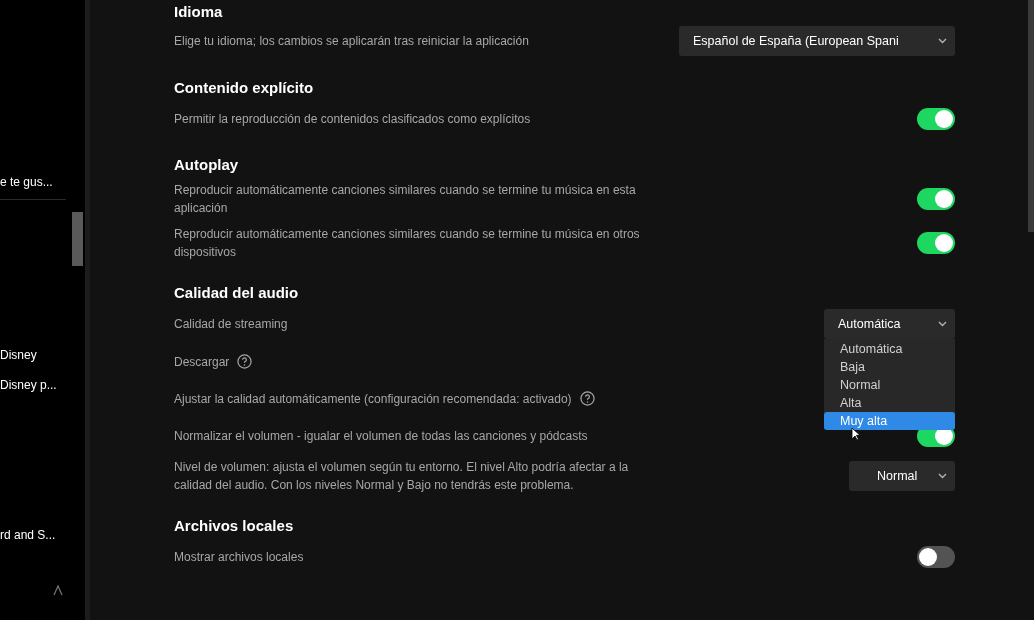 The image size is (1034, 620). I want to click on dropdown-select: Automática, so click(889, 324).